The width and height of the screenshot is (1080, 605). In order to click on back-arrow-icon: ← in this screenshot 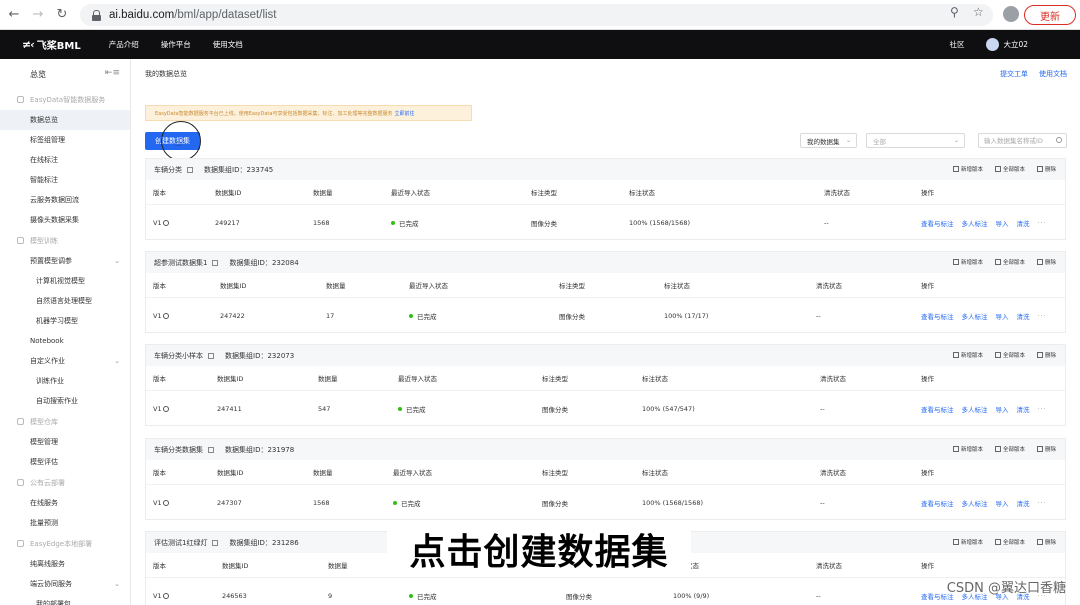, I will do `click(14, 15)`.